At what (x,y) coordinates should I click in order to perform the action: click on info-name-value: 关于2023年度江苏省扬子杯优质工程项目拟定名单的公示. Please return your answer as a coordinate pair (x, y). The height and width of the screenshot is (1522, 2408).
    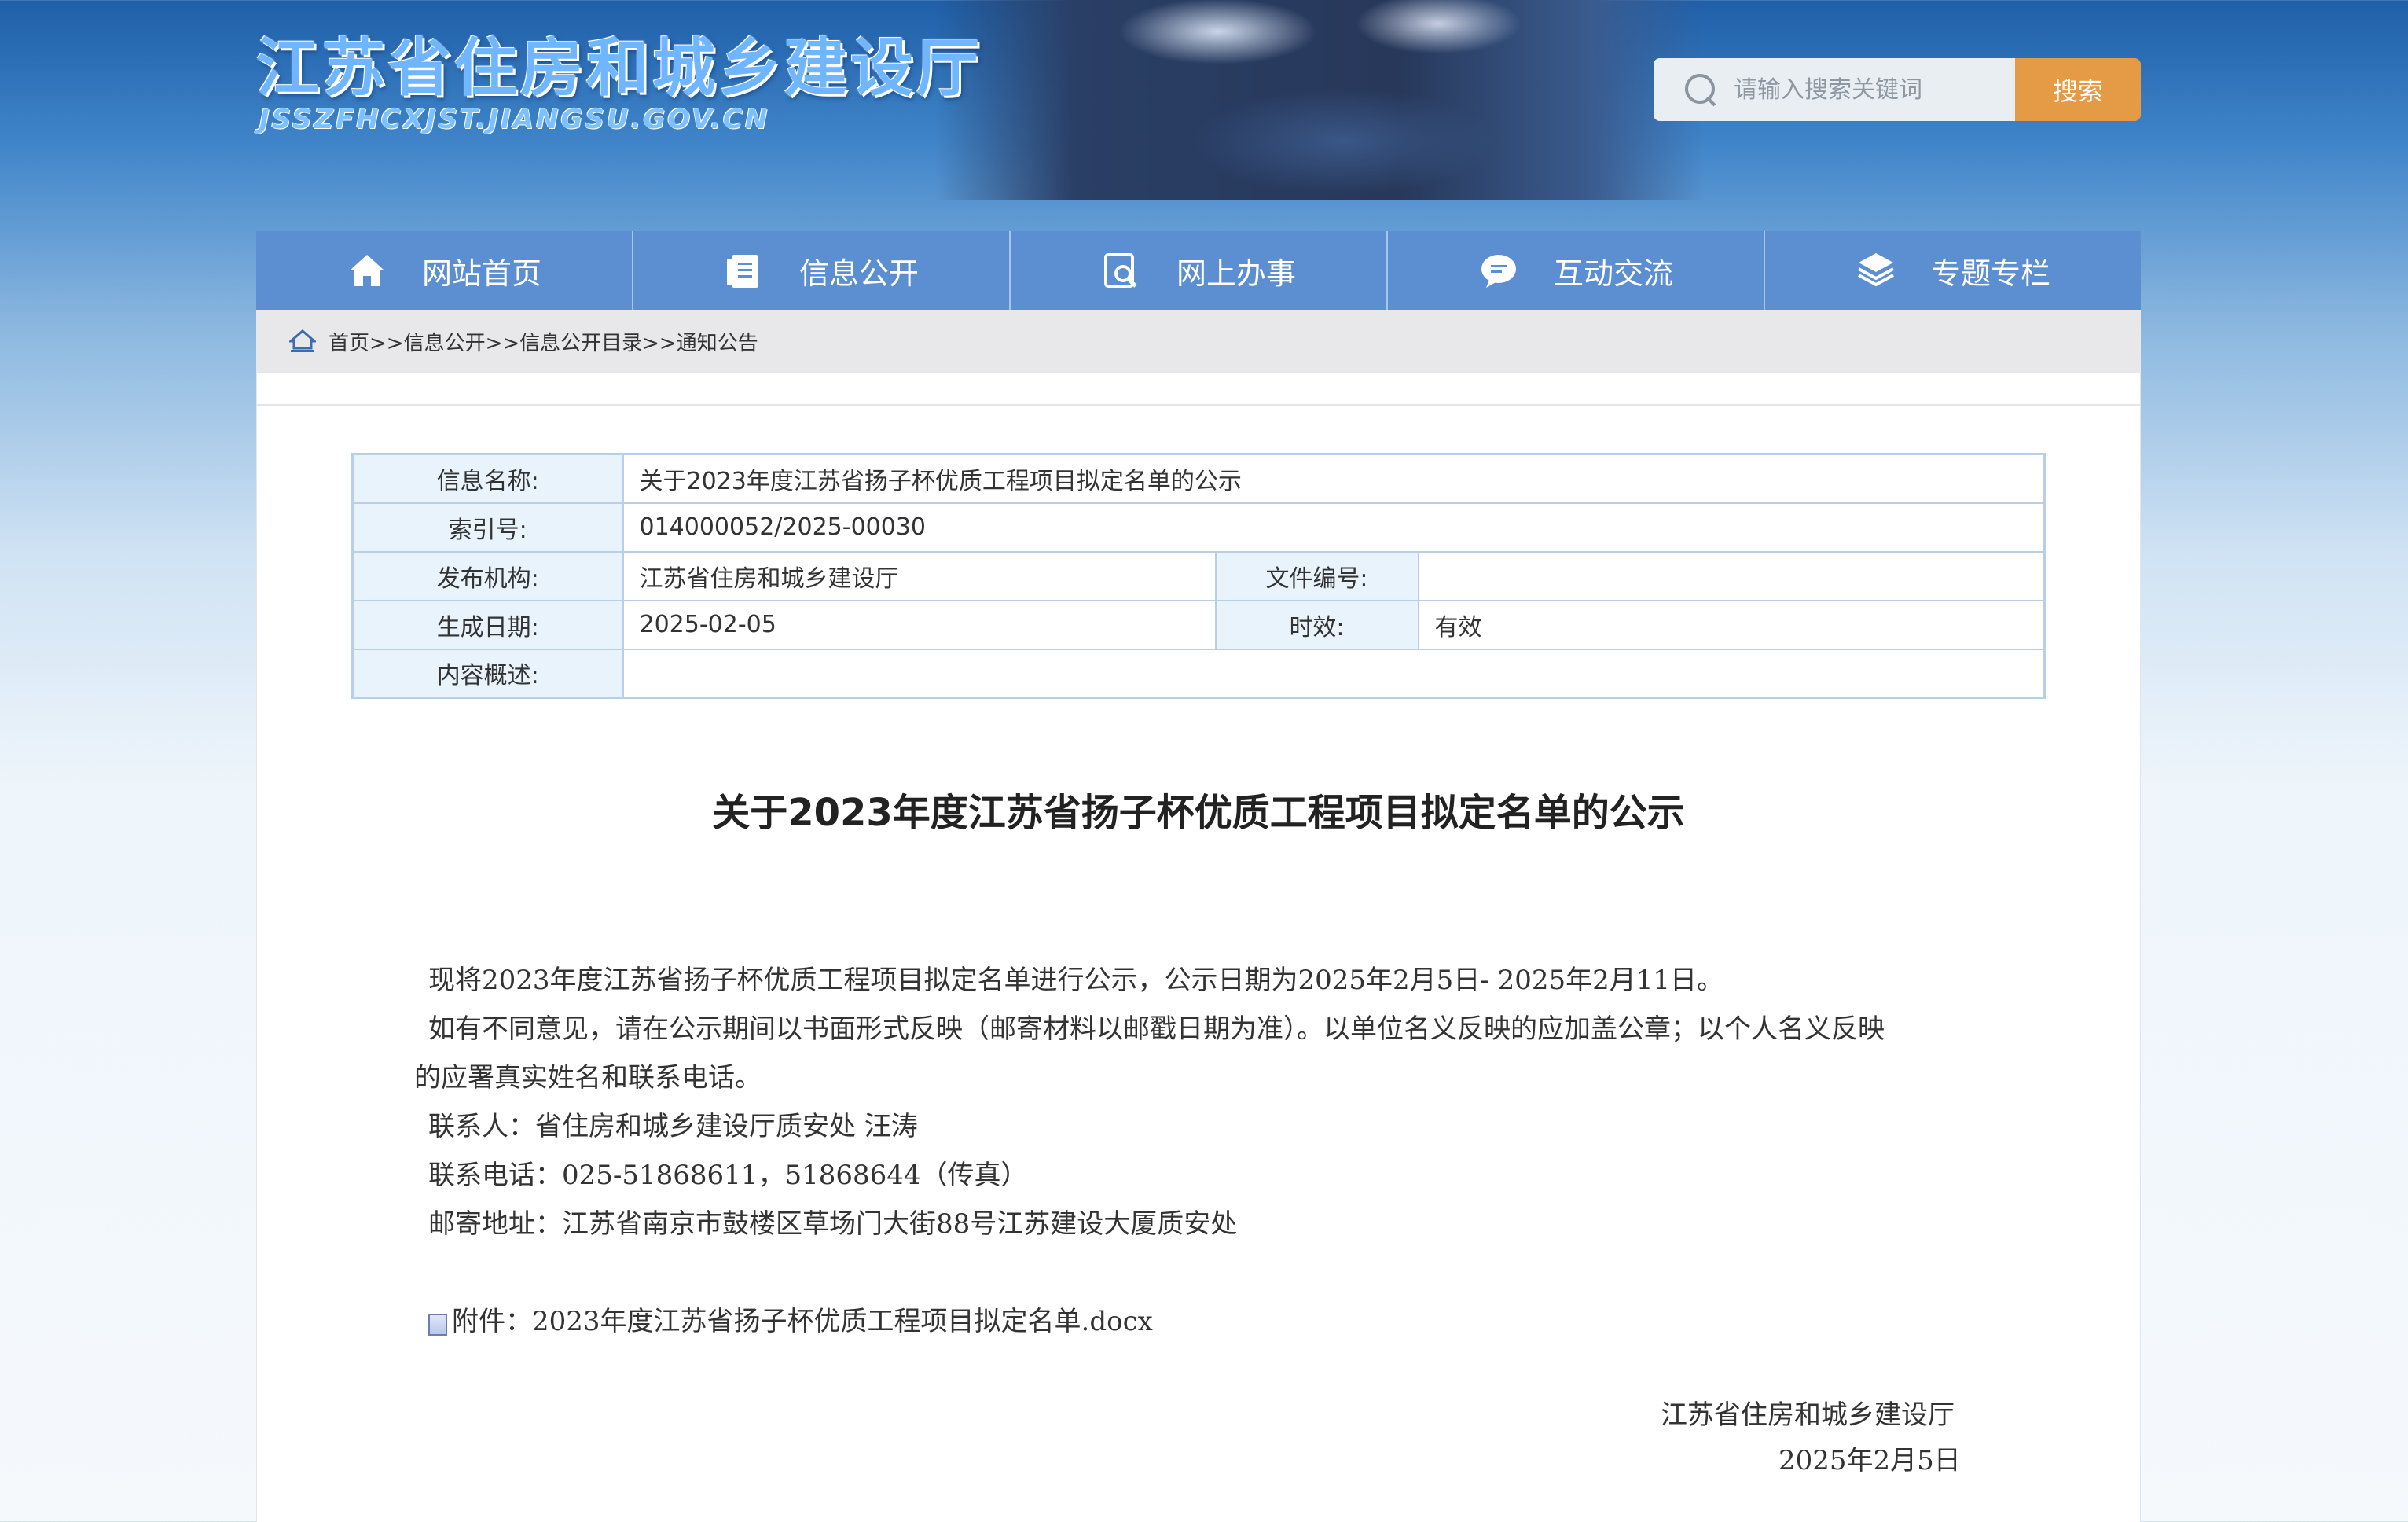
    Looking at the image, I should click on (1334, 478).